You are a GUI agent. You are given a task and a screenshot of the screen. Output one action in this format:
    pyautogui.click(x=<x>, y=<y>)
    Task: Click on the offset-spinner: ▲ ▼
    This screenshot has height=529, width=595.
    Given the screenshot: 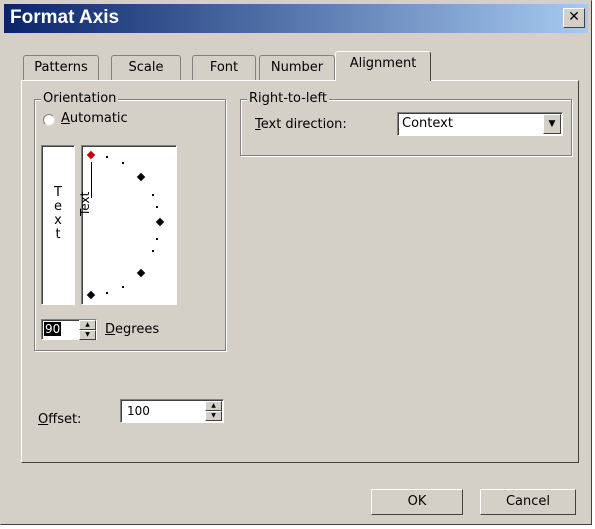 What is the action you would take?
    pyautogui.click(x=213, y=411)
    